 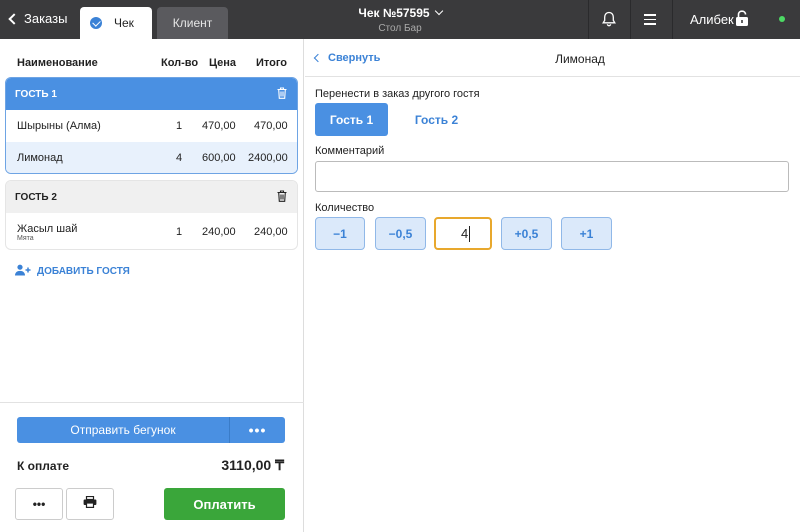 I want to click on table-row: Шырыны (Алма) 1 470,00 470,00, so click(x=151, y=126).